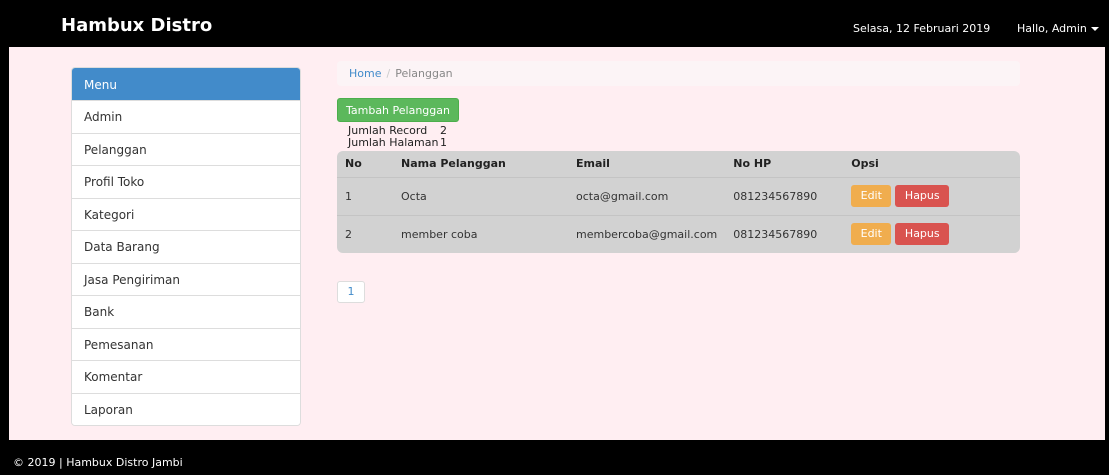 The height and width of the screenshot is (475, 1109). I want to click on sidebar-item-pemesanan: Pemesanan, so click(186, 343).